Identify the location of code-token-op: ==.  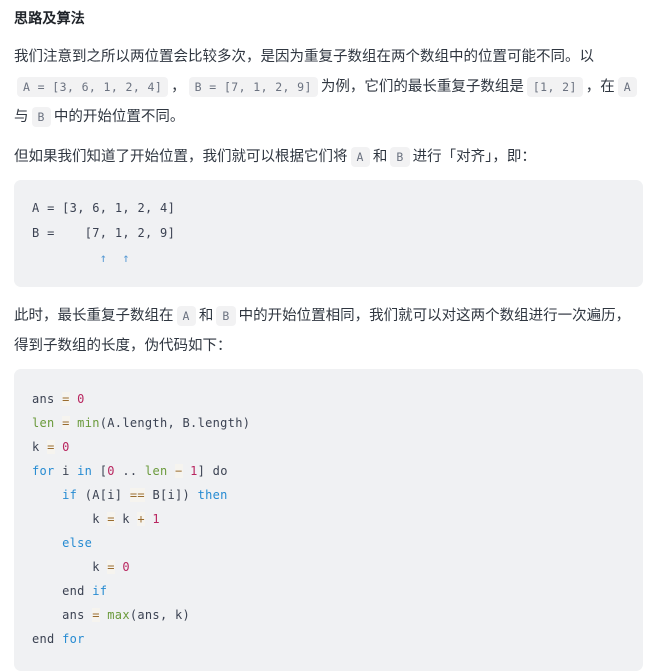
(137, 495).